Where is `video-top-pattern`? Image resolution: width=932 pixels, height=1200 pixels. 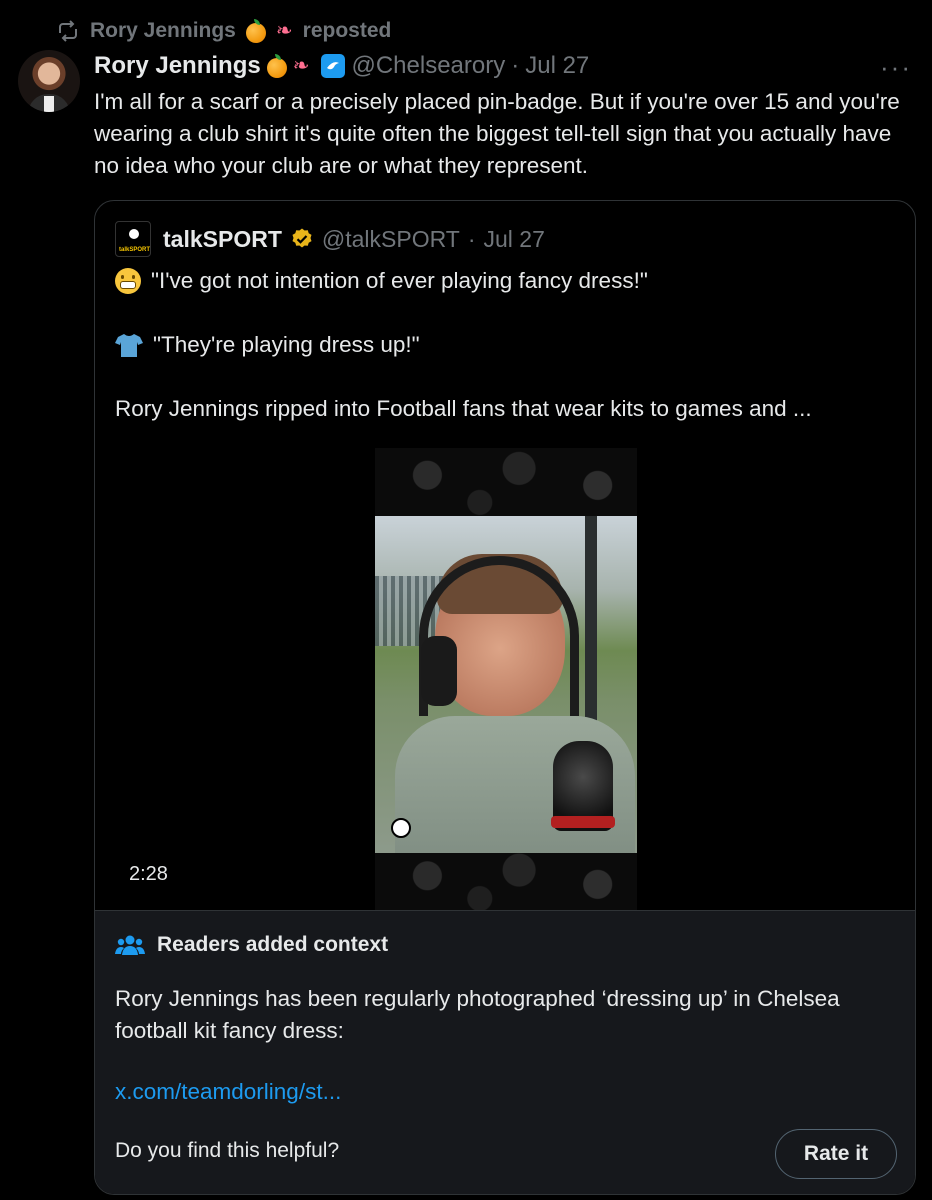
video-top-pattern is located at coordinates (506, 482).